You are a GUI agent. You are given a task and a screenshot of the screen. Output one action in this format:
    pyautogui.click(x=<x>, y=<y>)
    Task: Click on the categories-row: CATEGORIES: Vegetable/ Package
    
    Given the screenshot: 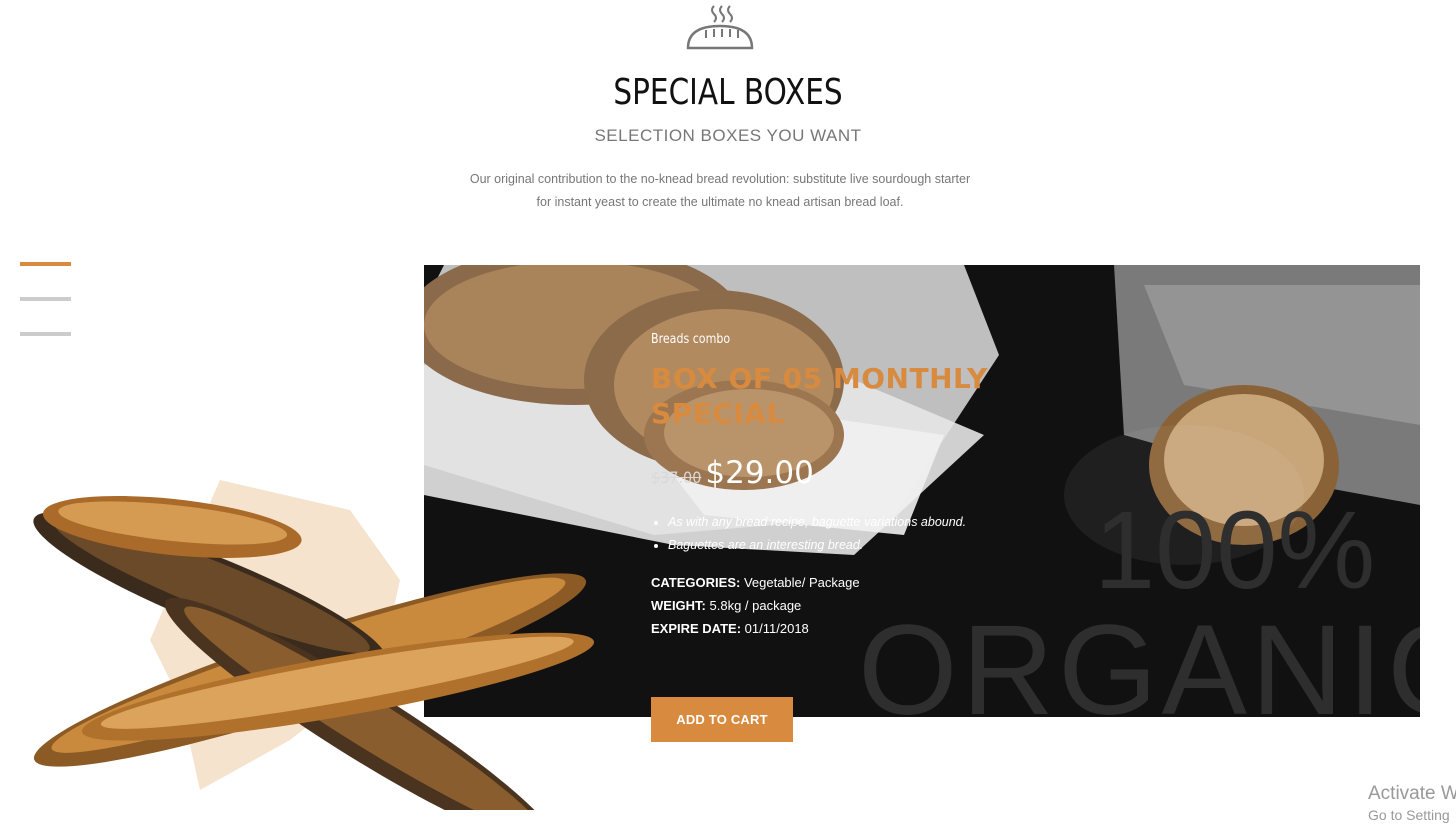 What is the action you would take?
    pyautogui.click(x=841, y=582)
    